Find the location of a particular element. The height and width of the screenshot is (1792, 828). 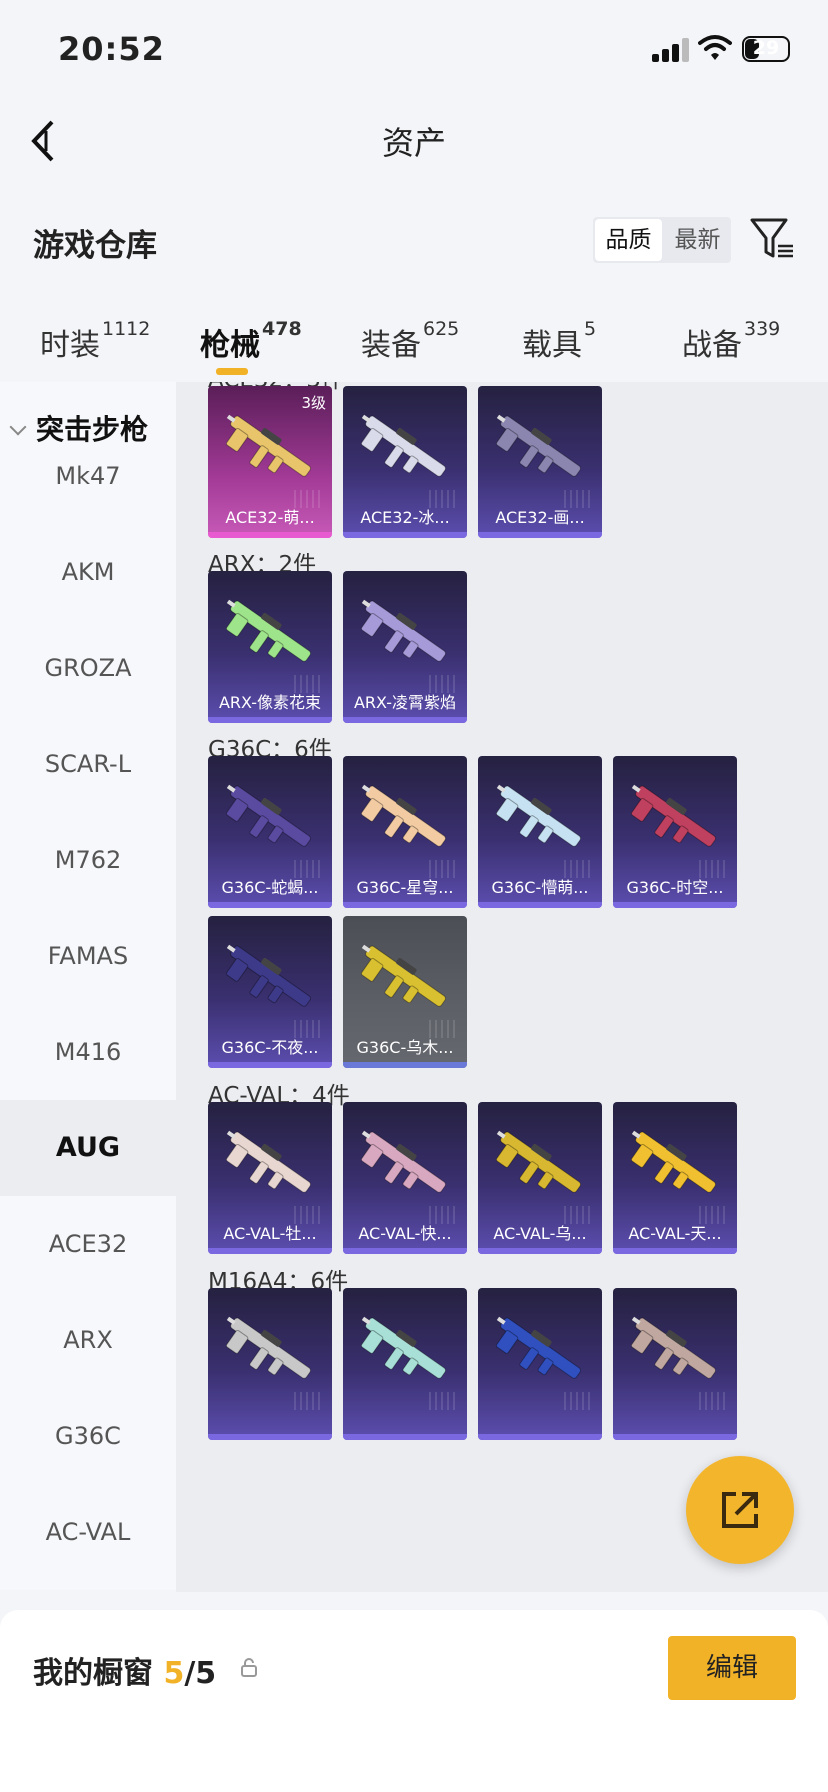

tab-label: 载具 is located at coordinates (552, 345).